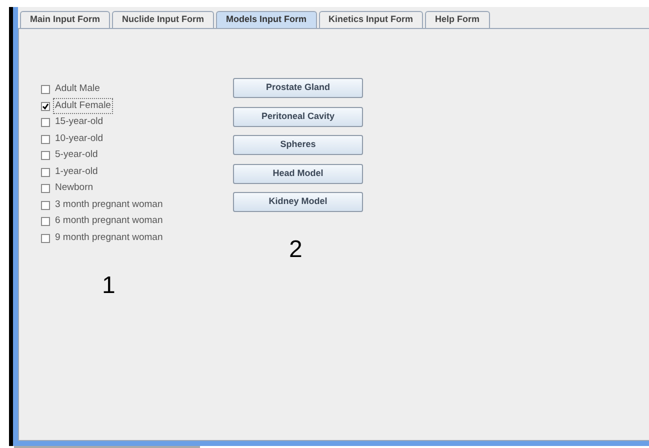  Describe the element at coordinates (163, 19) in the screenshot. I see `tab: Nuclide Input Form` at that location.